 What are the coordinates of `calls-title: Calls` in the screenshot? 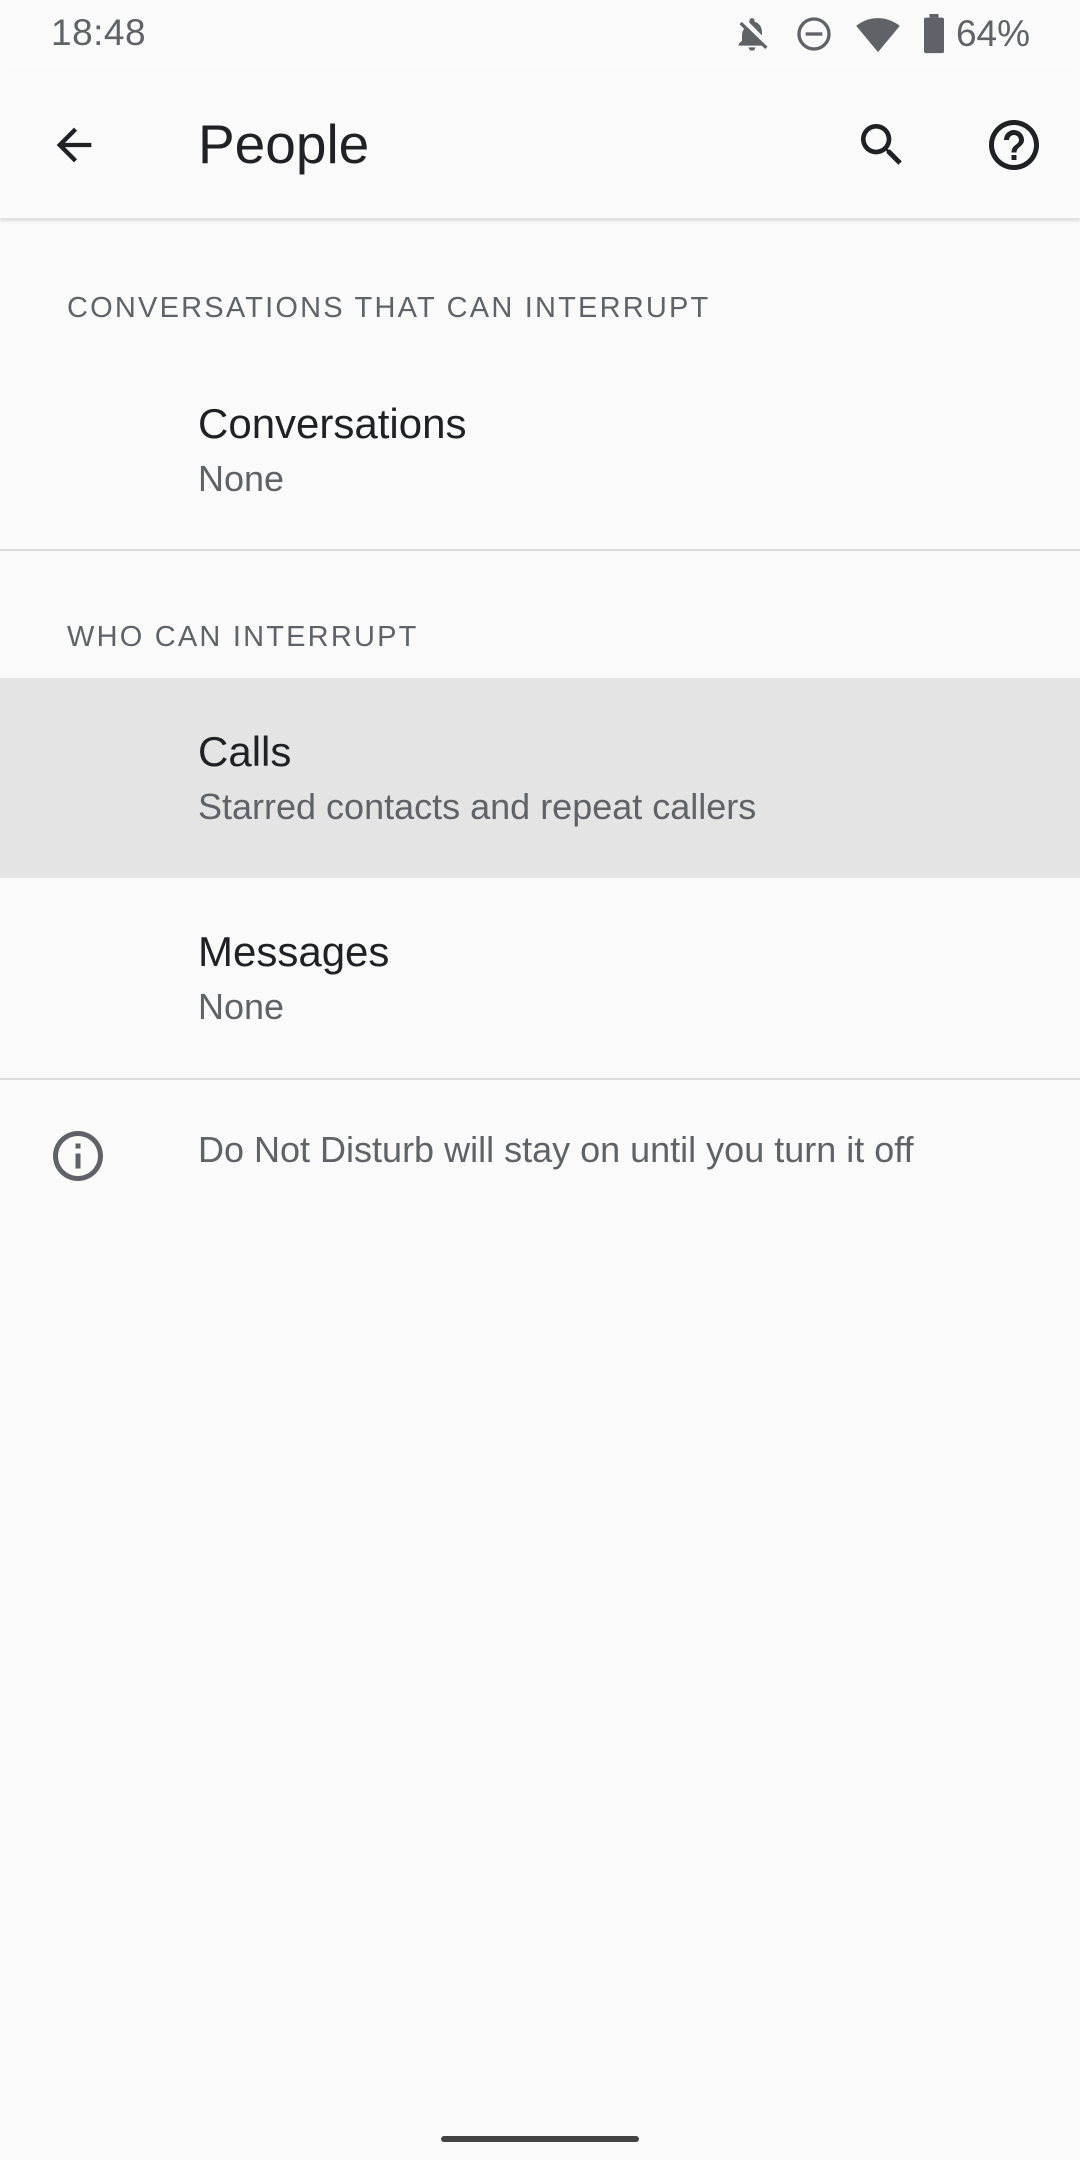 It's located at (245, 751).